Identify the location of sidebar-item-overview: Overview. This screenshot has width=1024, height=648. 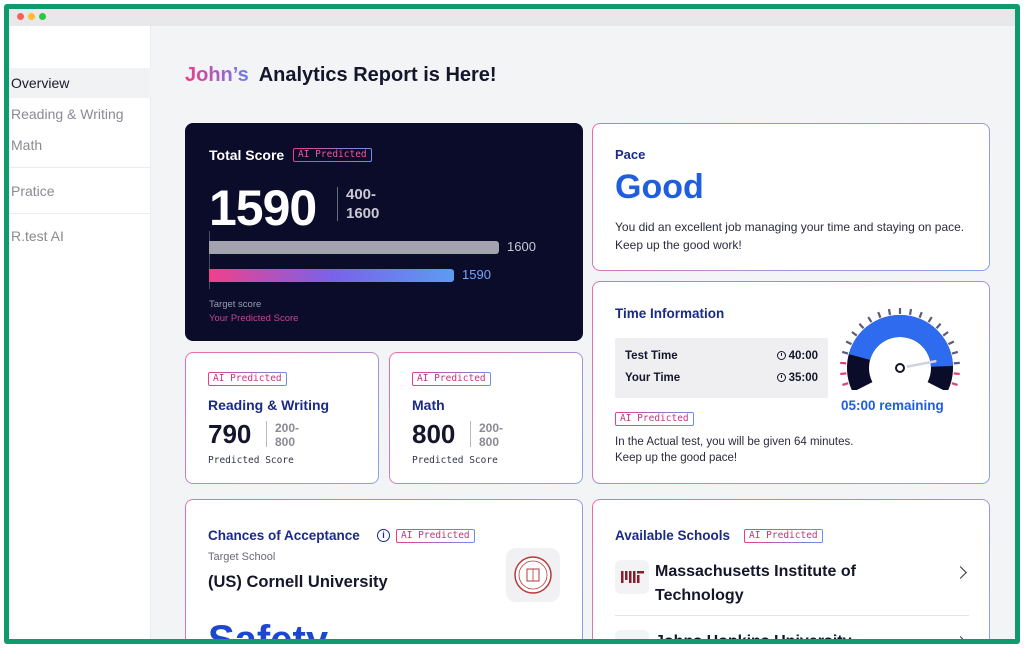
(80, 83).